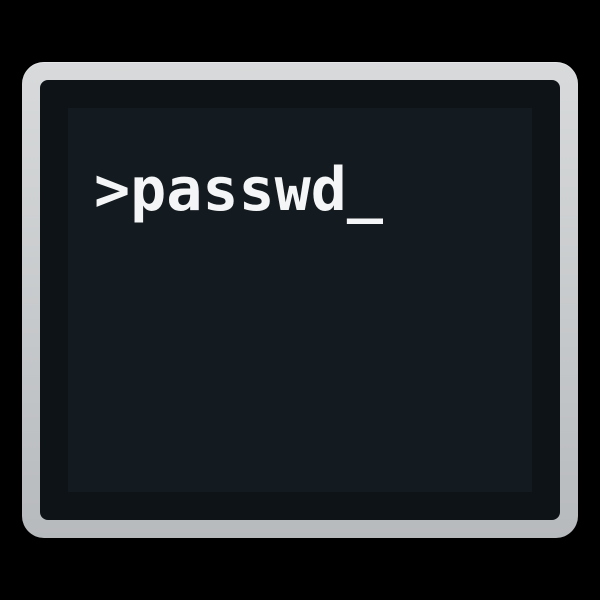  I want to click on terminal-command-text: >passwd_, so click(238, 190).